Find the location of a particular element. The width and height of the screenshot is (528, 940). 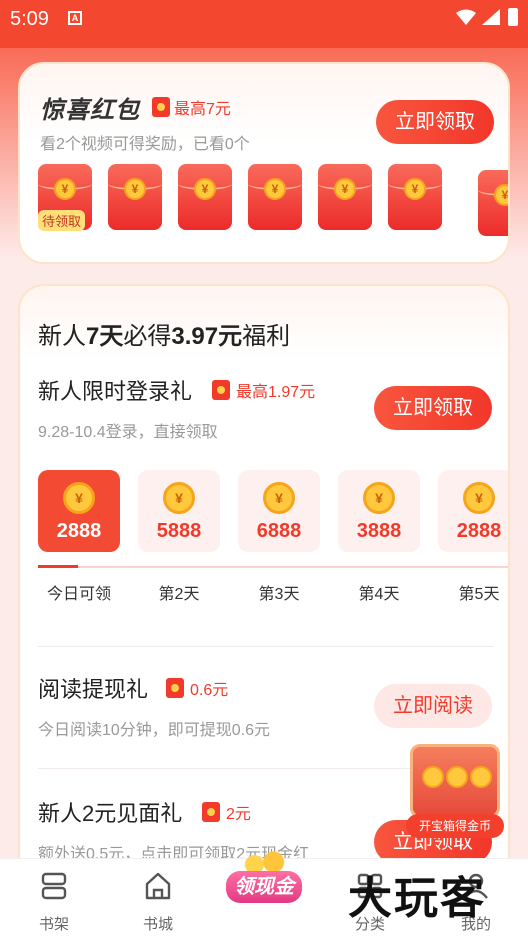

envelope-row: ¥ 待领取 ¥ ¥ ¥ ¥ ¥ ¥ is located at coordinates (273, 200).